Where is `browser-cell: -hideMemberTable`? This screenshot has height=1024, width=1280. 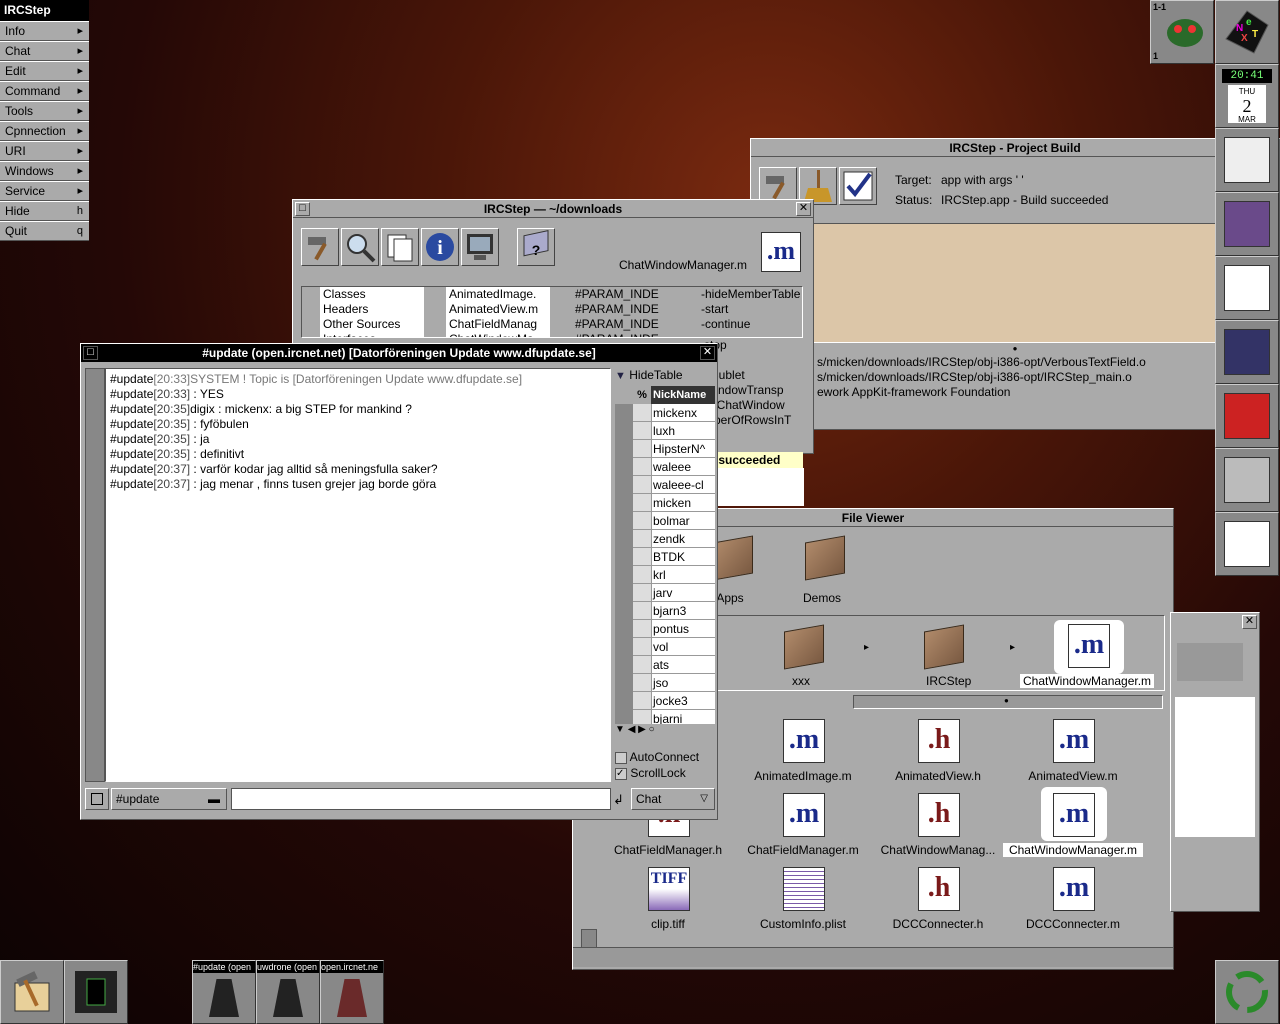 browser-cell: -hideMemberTable is located at coordinates (750, 294).